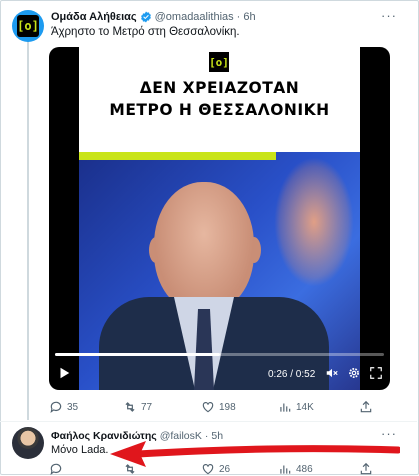 This screenshot has height=476, width=419. I want to click on more-options-icon: ···, so click(389, 15).